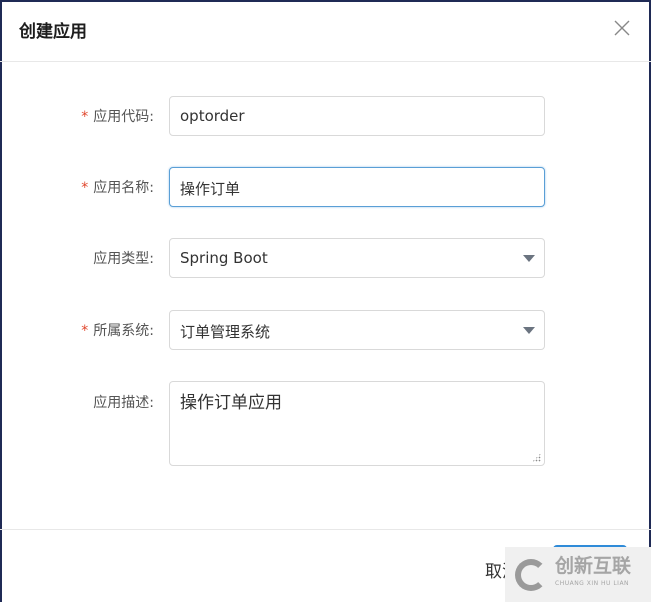 The image size is (651, 602). What do you see at coordinates (123, 331) in the screenshot?
I see `label-text: 所属系统:` at bounding box center [123, 331].